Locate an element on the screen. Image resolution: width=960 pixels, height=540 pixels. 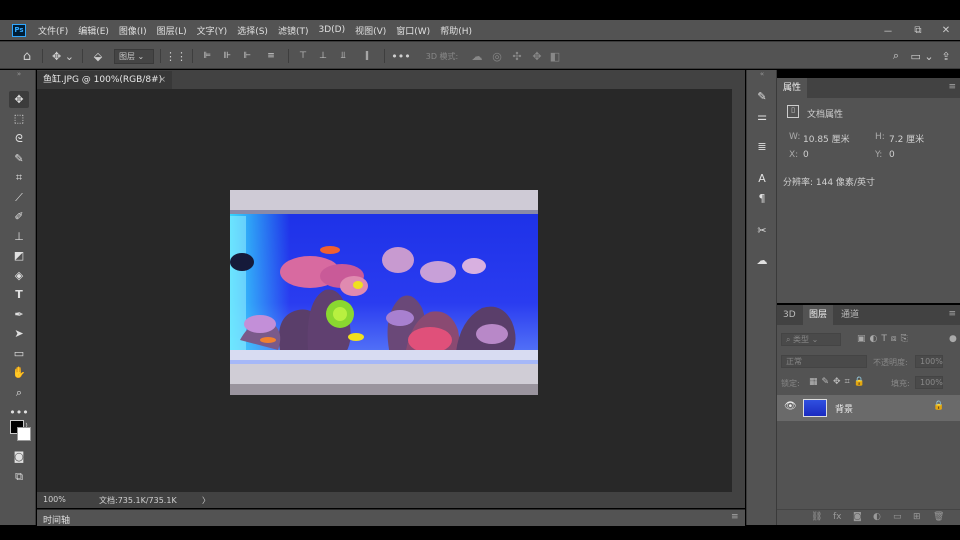
brush-tool-icon: ✐ is located at coordinates (19, 216).